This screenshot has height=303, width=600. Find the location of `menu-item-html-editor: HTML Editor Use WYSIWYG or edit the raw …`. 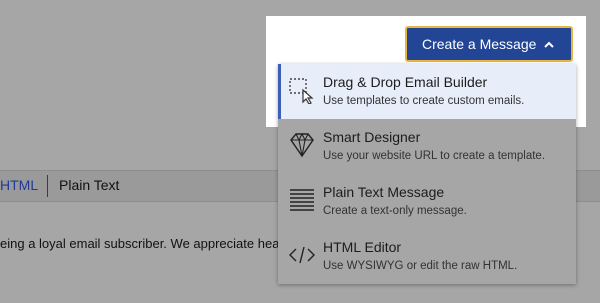

menu-item-html-editor: HTML Editor Use WYSIWYG or edit the raw … is located at coordinates (427, 256).